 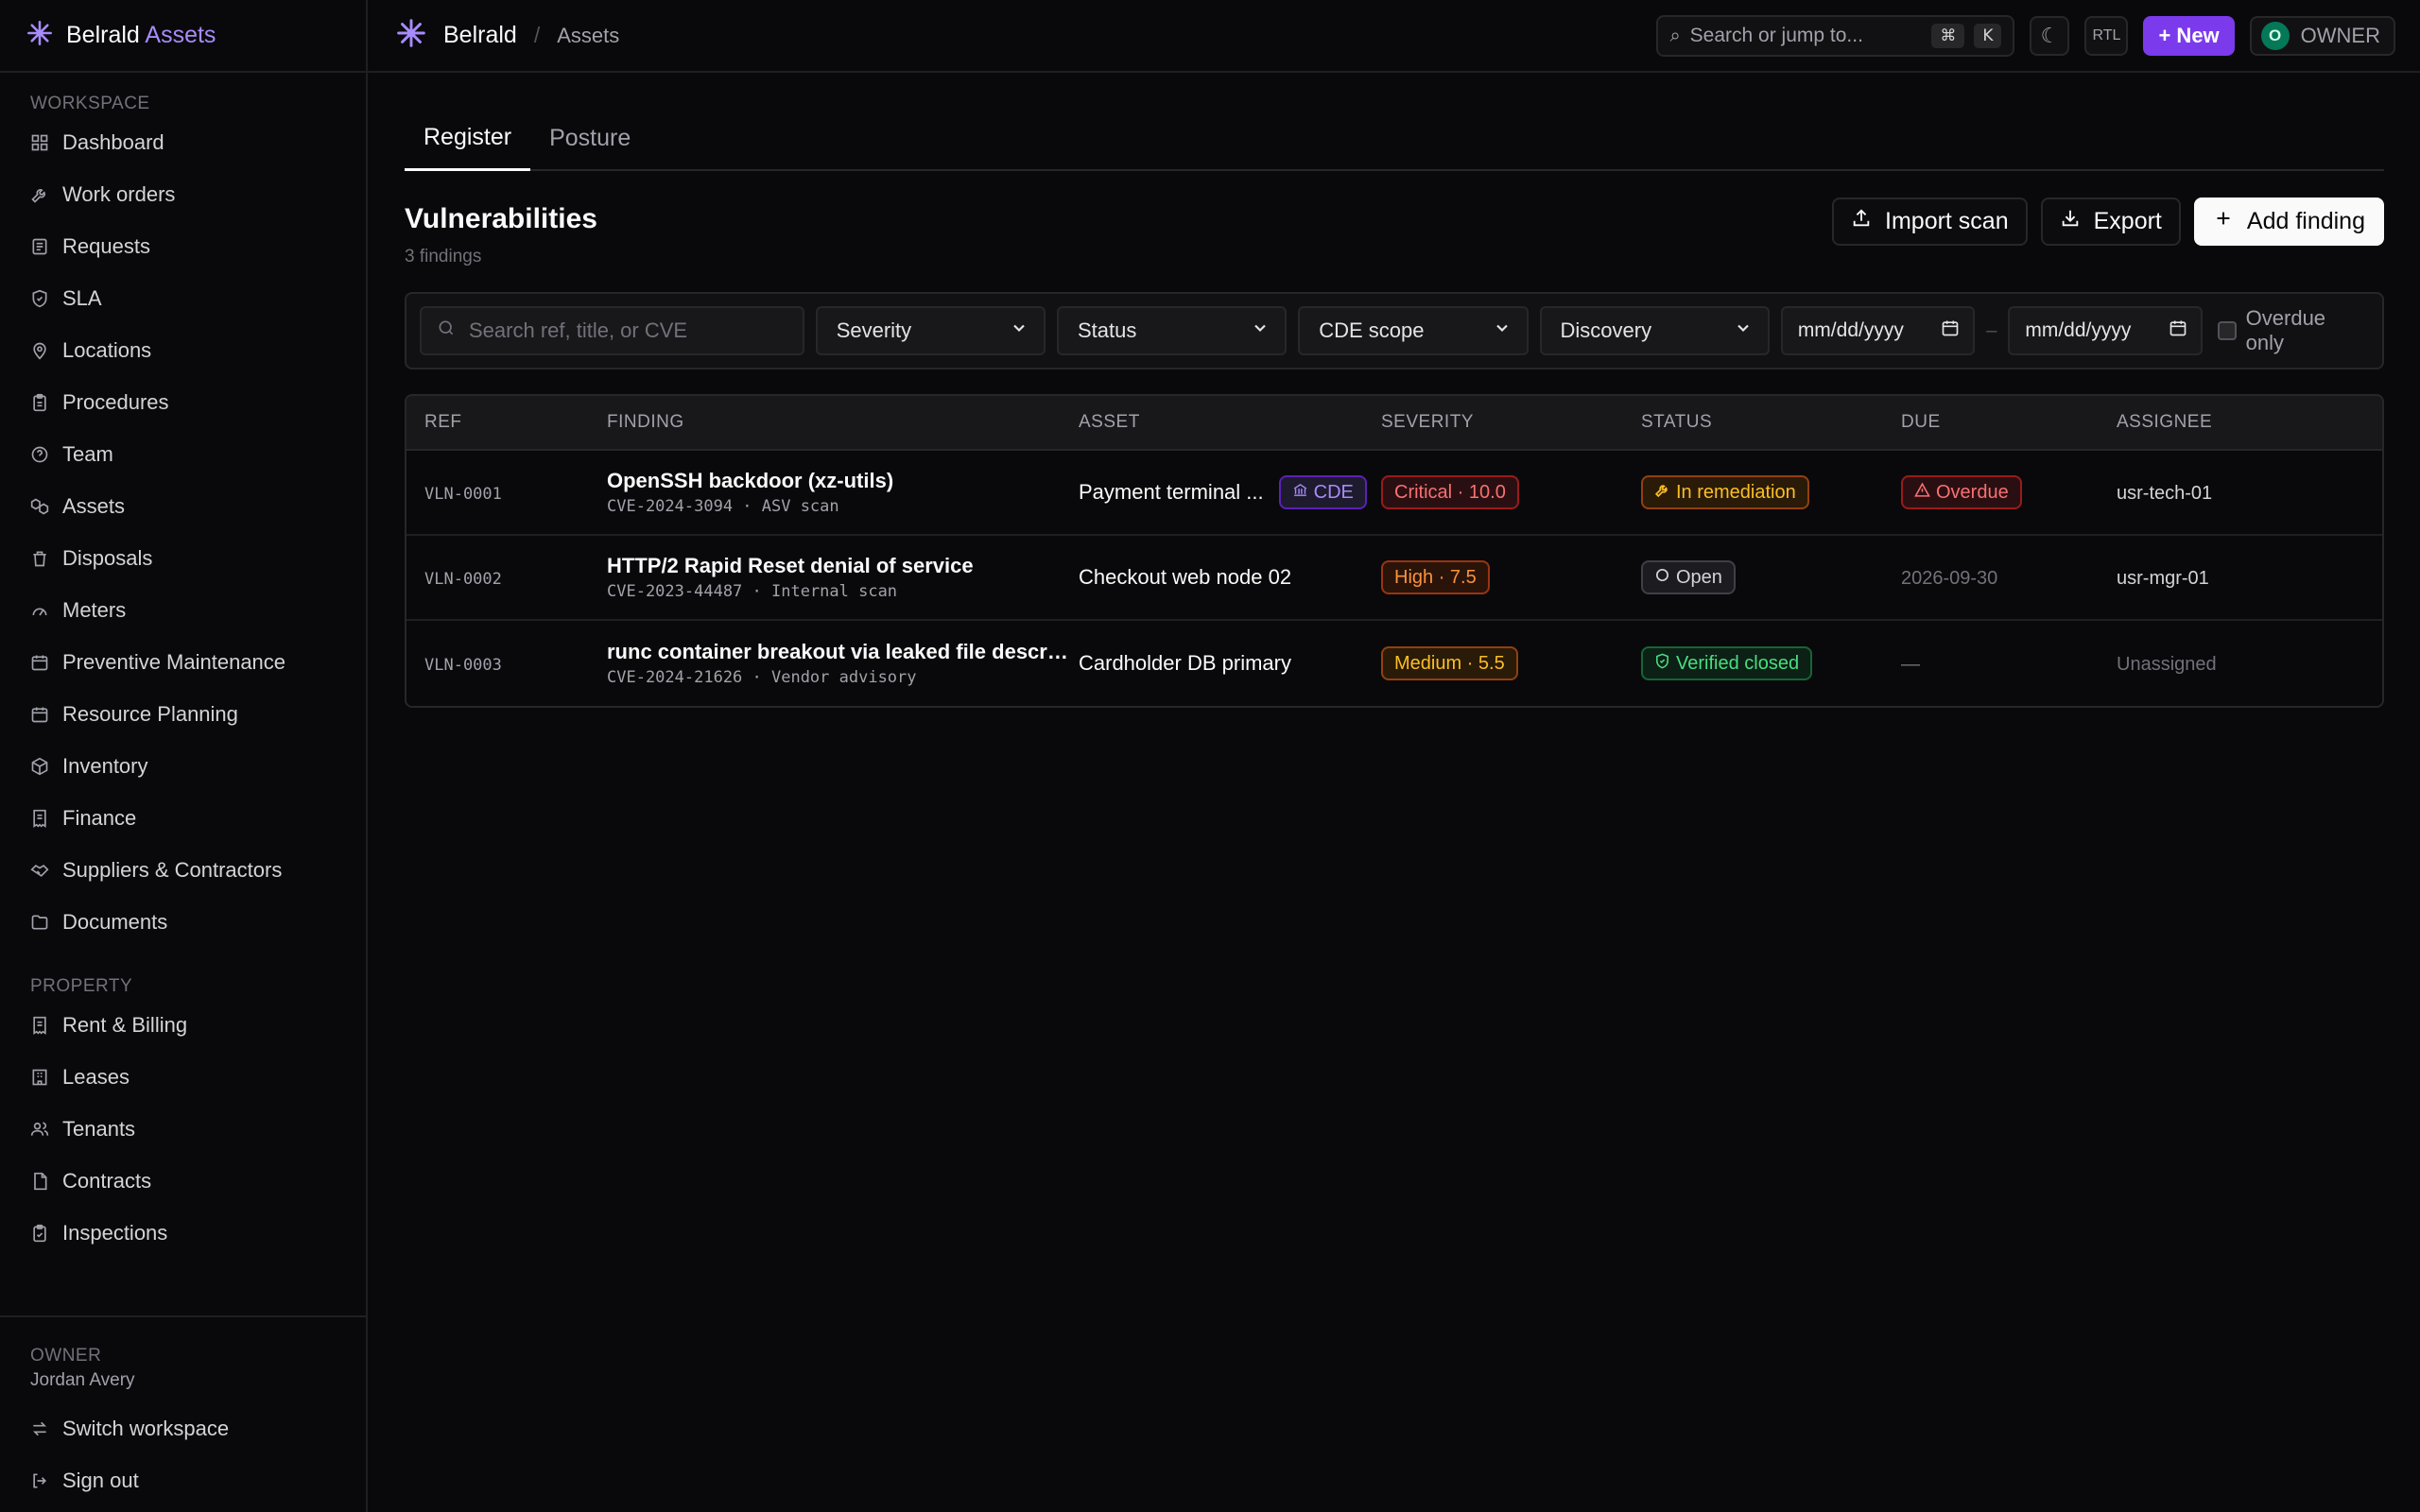 I want to click on status-badge: Verified closed, so click(x=1727, y=663).